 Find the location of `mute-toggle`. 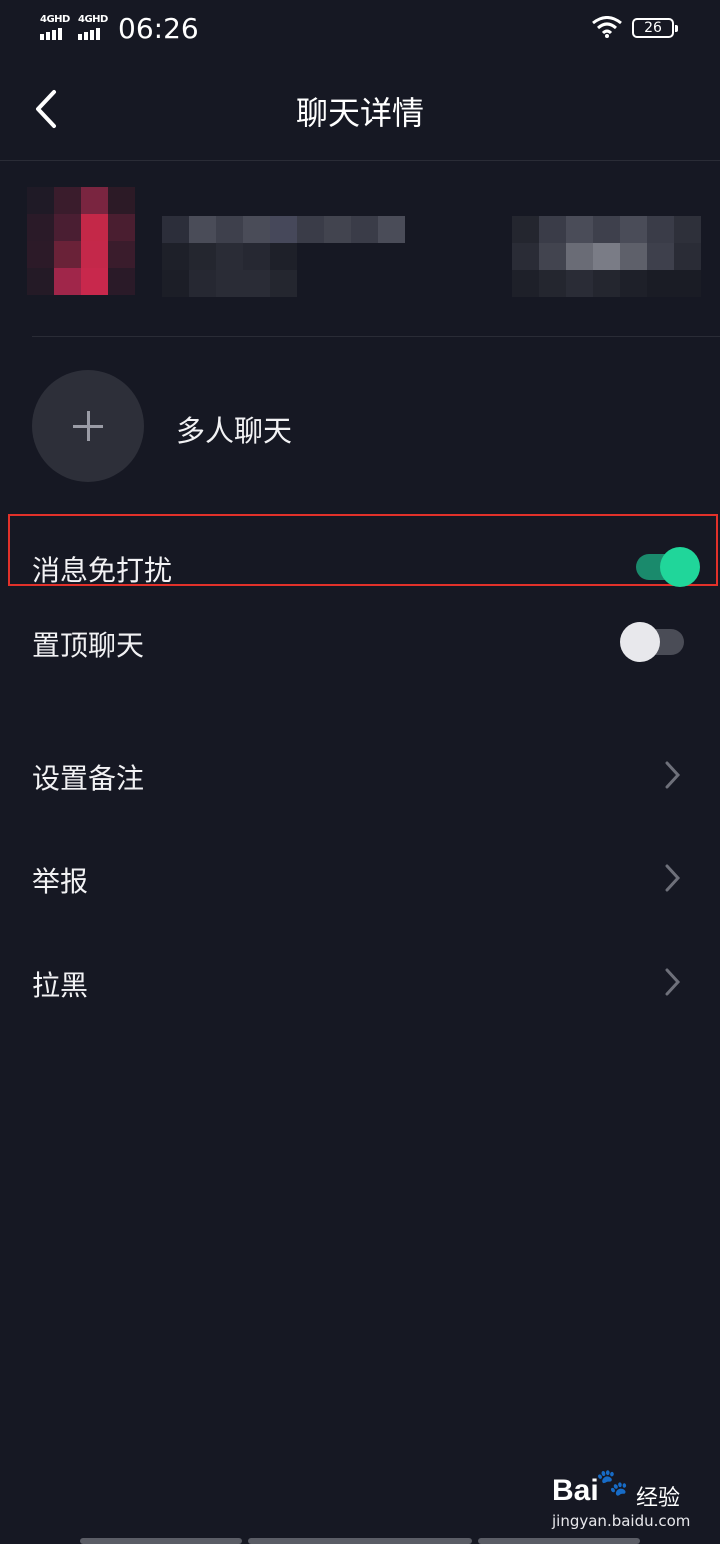

mute-toggle is located at coordinates (668, 567).